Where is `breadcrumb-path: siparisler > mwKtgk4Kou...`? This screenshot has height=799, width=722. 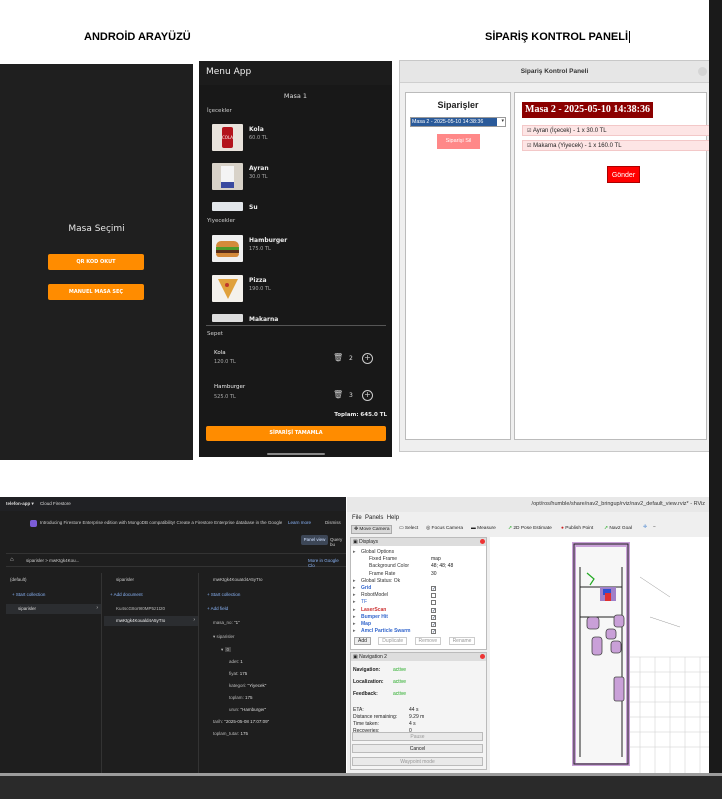 breadcrumb-path: siparisler > mwKtgk4Kou... is located at coordinates (52, 560).